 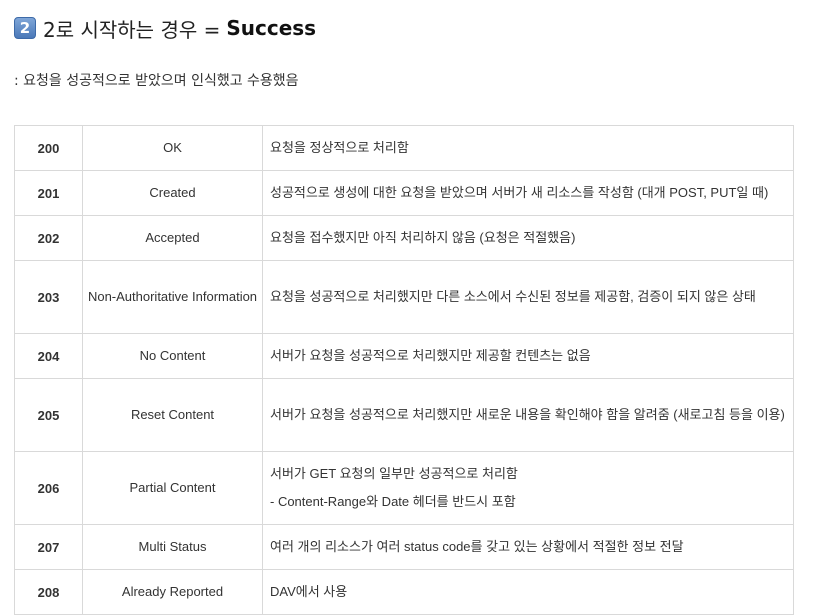 What do you see at coordinates (48, 415) in the screenshot?
I see `status-code-cell: 205` at bounding box center [48, 415].